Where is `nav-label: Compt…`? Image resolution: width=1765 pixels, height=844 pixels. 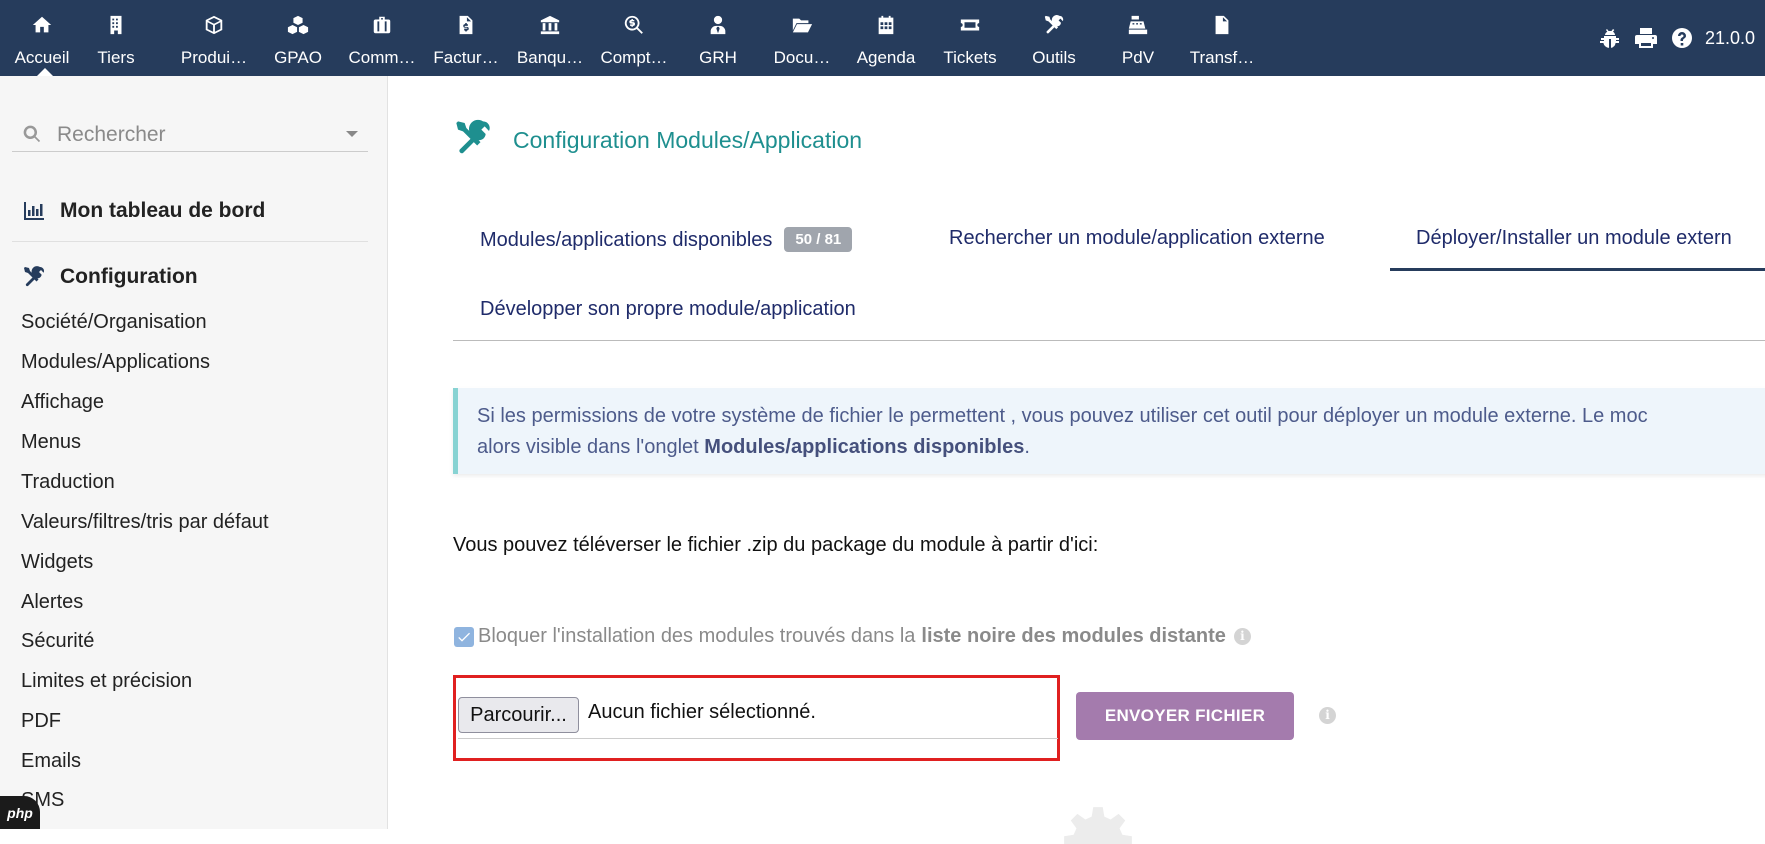
nav-label: Compt… is located at coordinates (634, 57).